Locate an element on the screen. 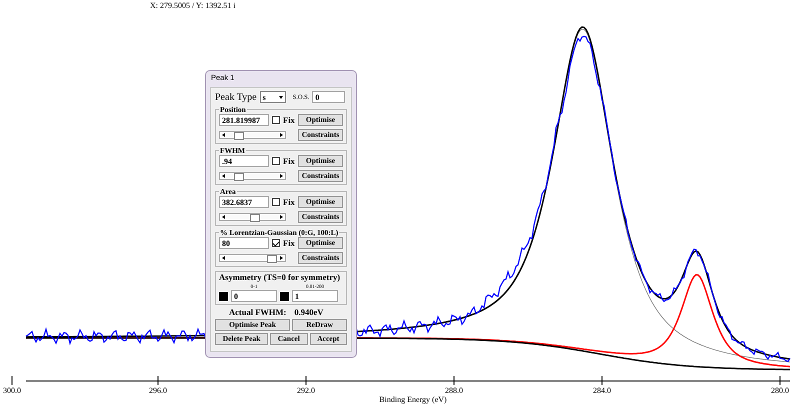  tick-label: 288.0 is located at coordinates (454, 390).